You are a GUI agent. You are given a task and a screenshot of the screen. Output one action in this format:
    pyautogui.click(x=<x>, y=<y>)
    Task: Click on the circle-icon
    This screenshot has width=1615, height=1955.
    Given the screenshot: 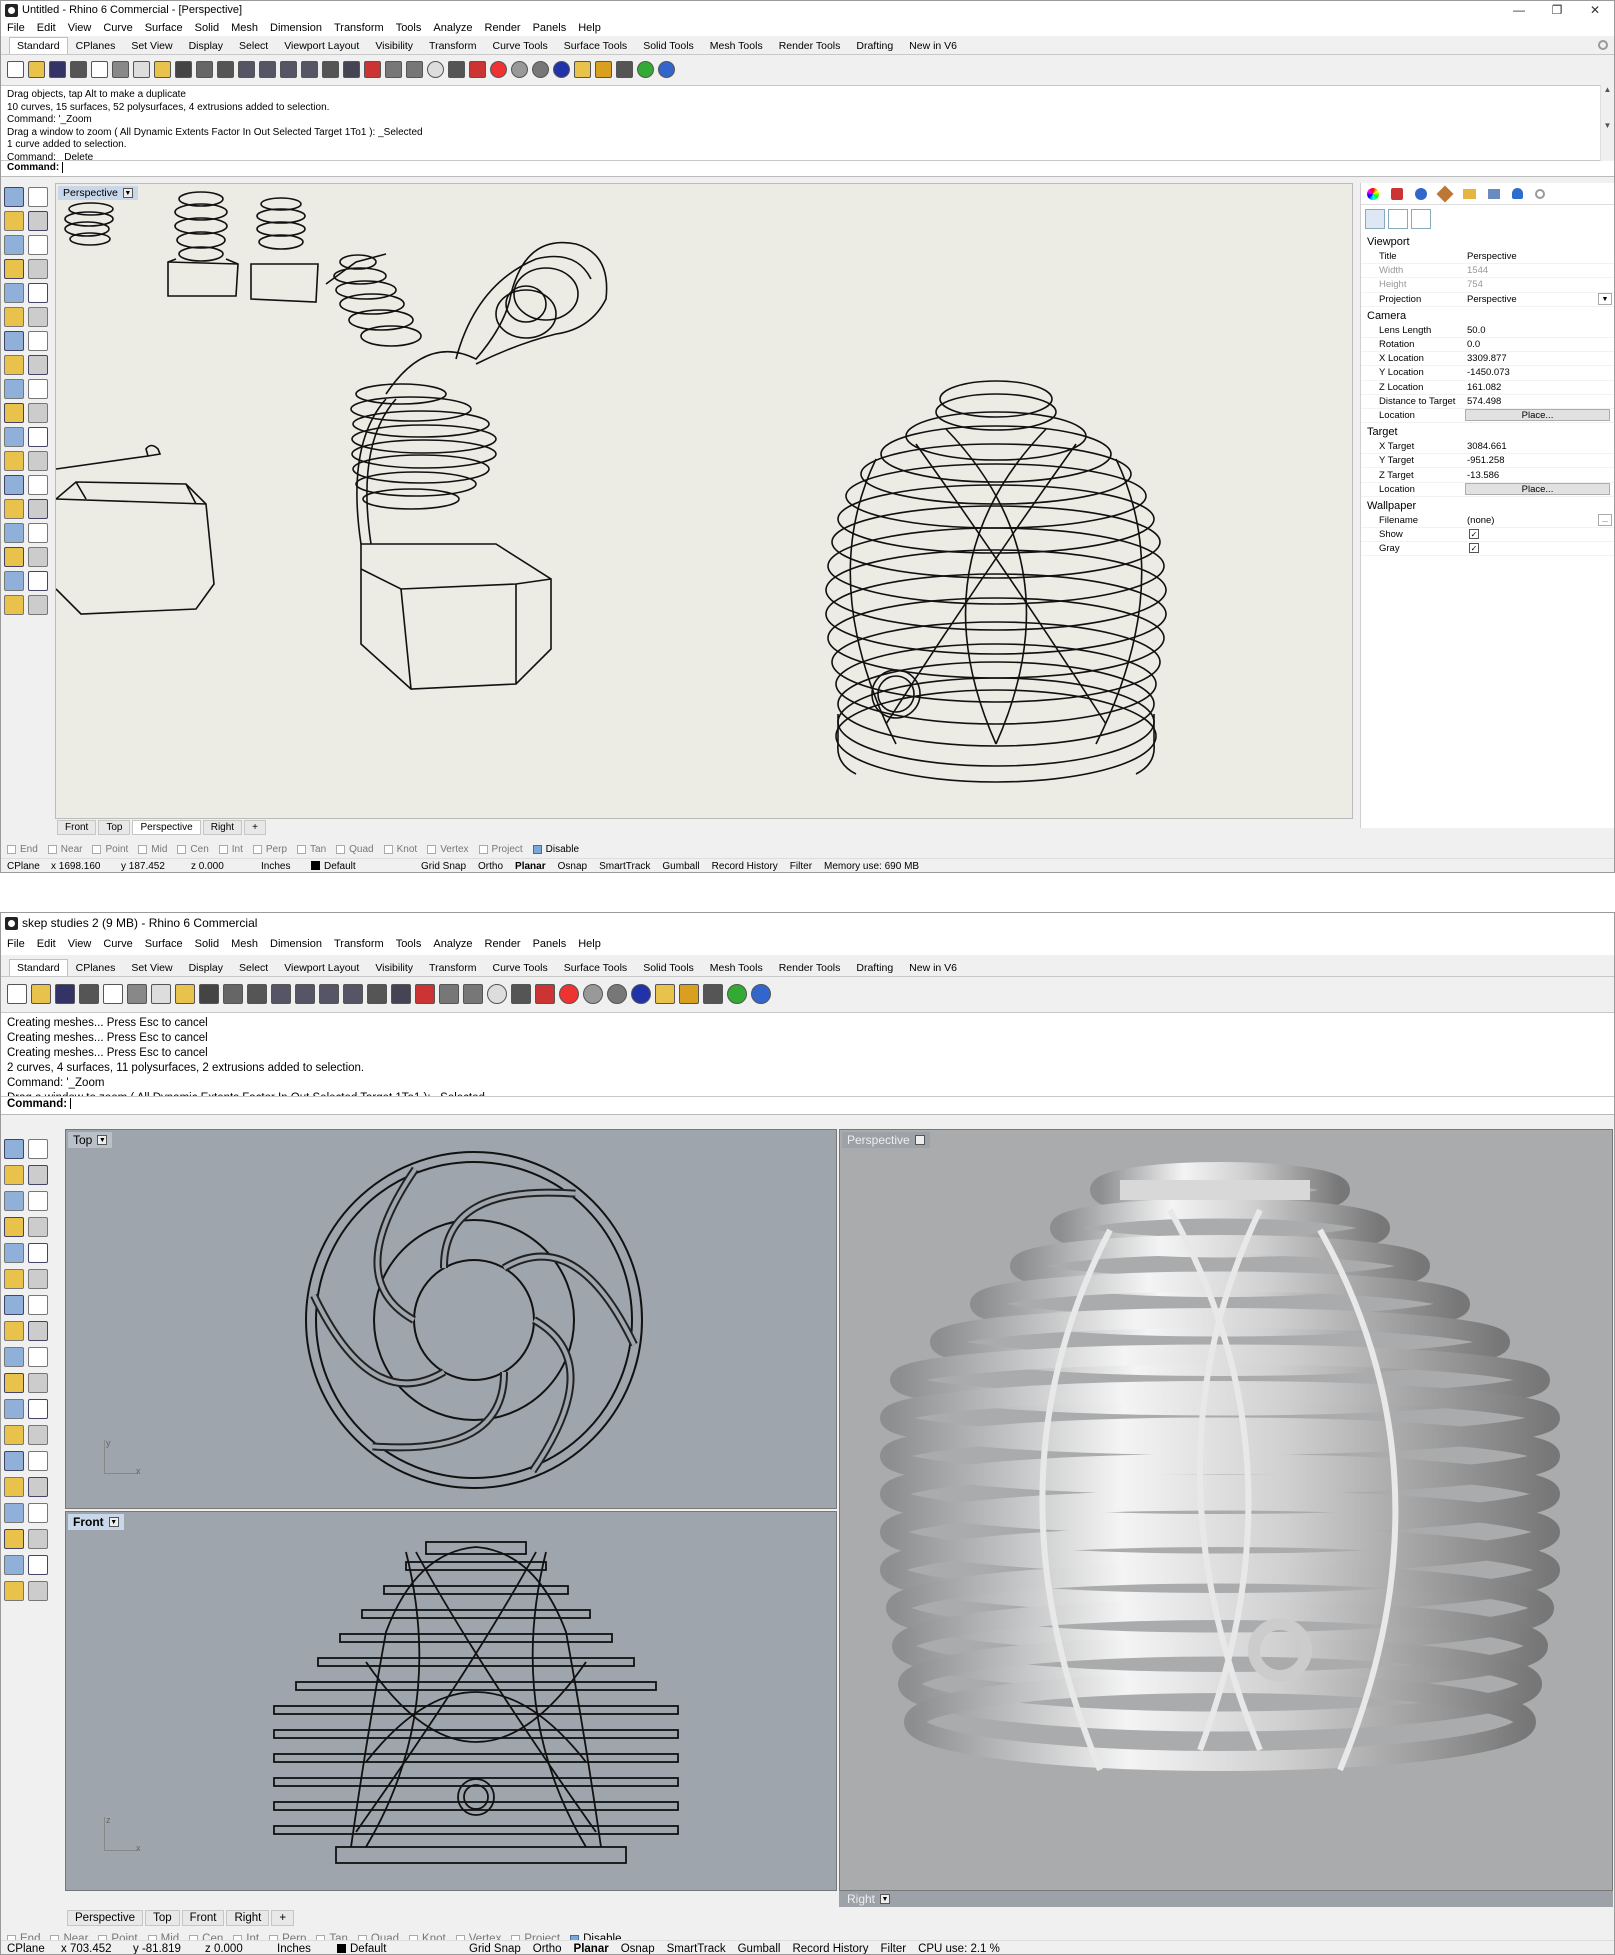 What is the action you would take?
    pyautogui.click(x=14, y=245)
    